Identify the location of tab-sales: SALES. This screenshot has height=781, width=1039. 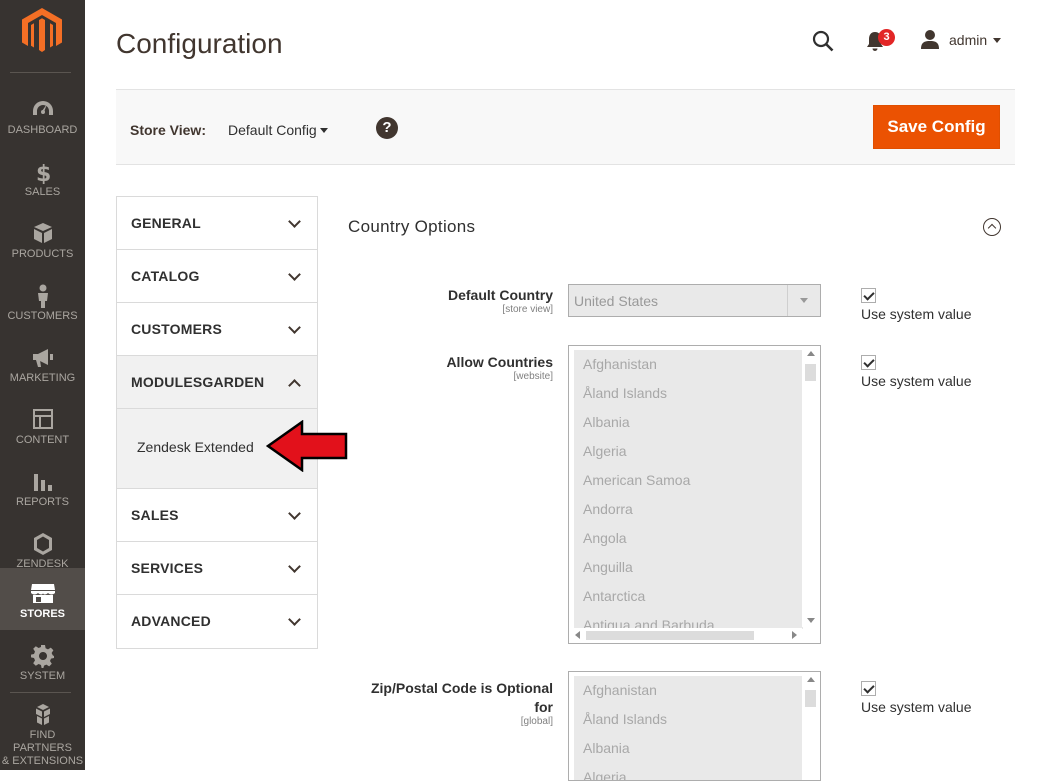
(217, 515).